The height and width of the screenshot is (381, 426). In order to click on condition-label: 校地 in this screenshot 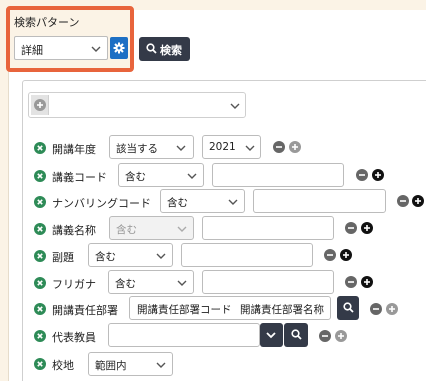, I will do `click(63, 365)`.